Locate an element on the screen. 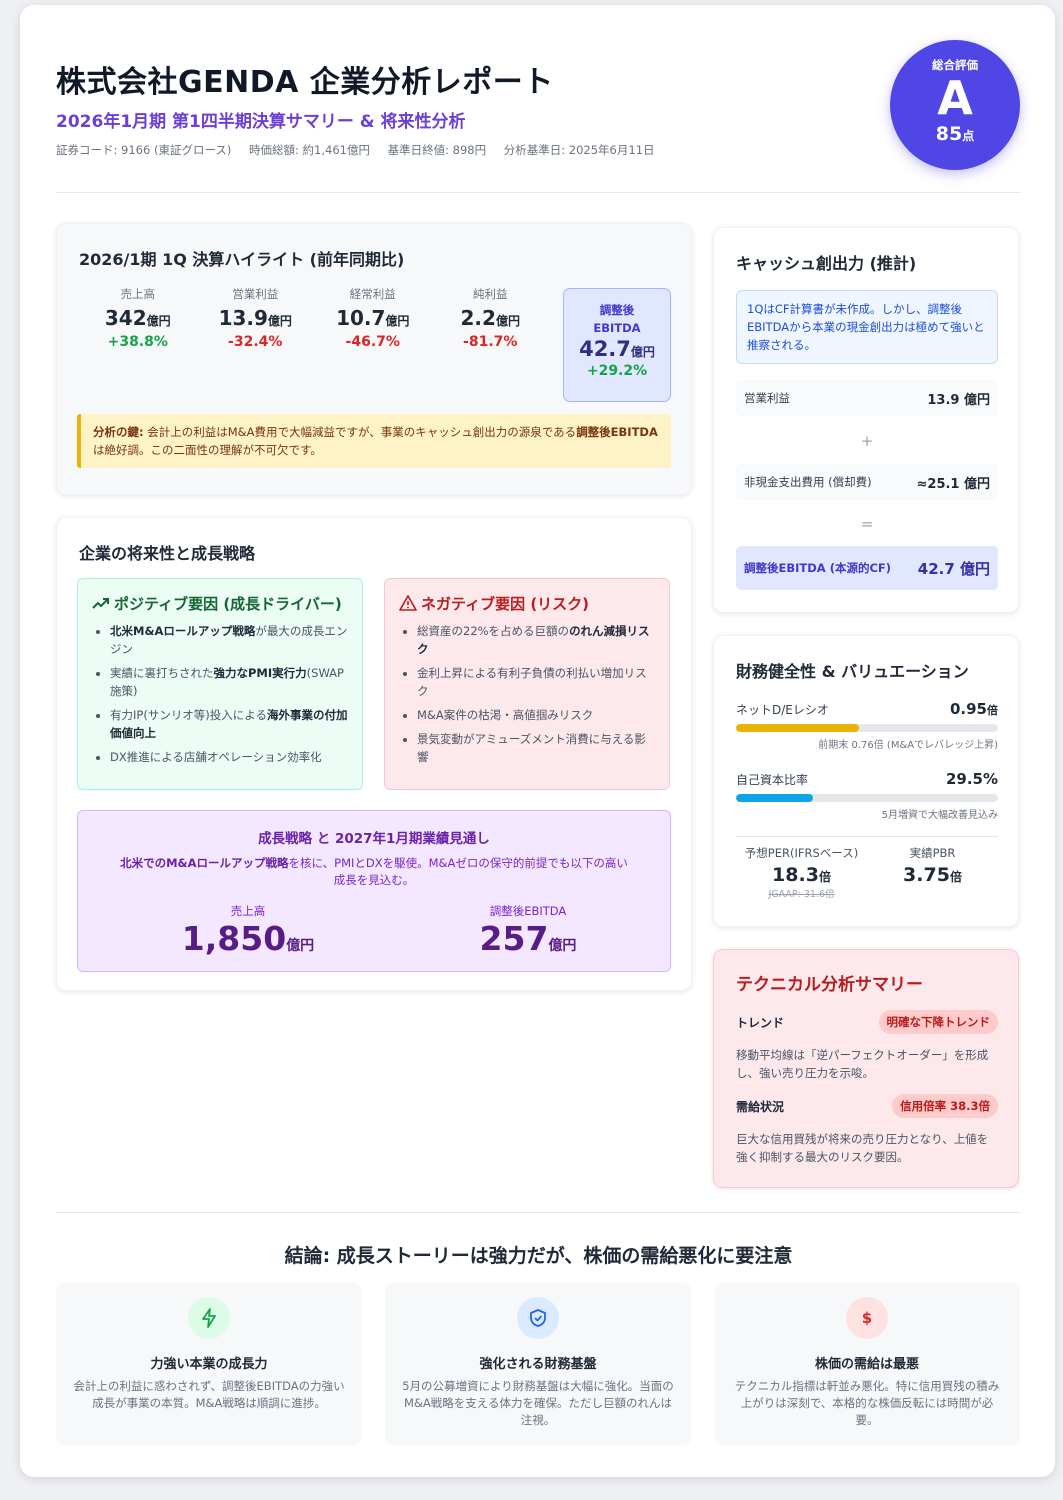 This screenshot has height=1500, width=1063. de-ratio-row: ネットD/Eレシオ 0.95倍 前期末 0.76倍 (M&Aでレバレッジ上昇) is located at coordinates (867, 725).